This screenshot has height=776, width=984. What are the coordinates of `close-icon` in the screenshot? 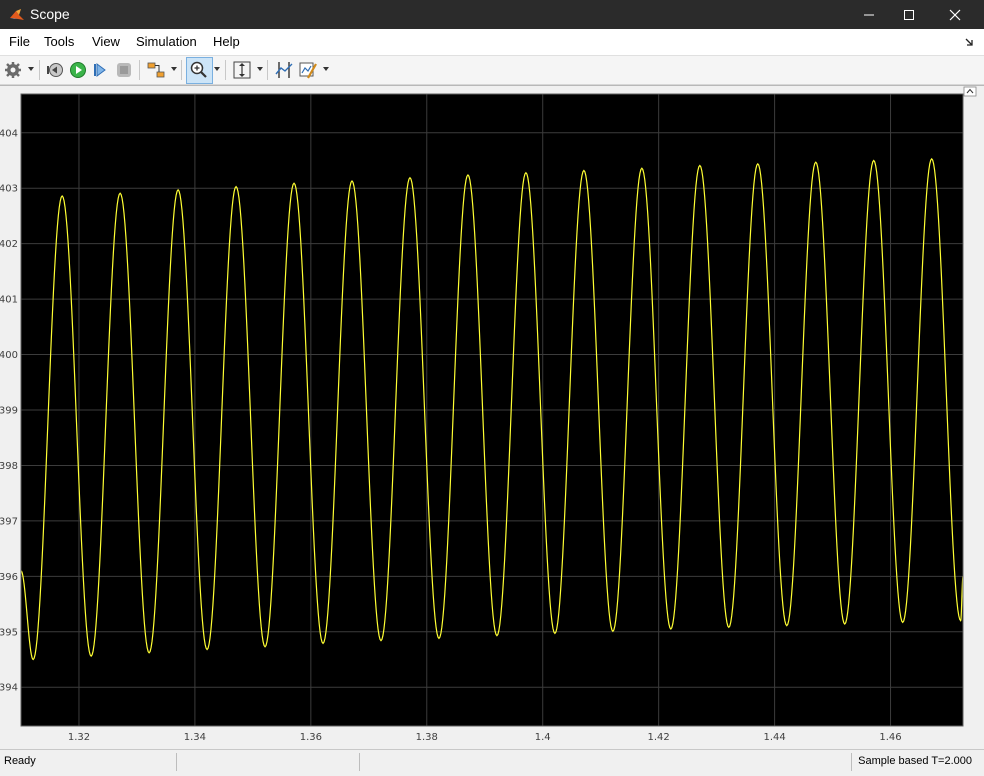 It's located at (955, 14).